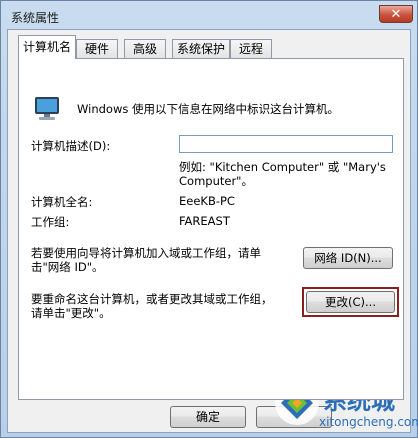  I want to click on description-example-line2: Computer"。, so click(216, 181).